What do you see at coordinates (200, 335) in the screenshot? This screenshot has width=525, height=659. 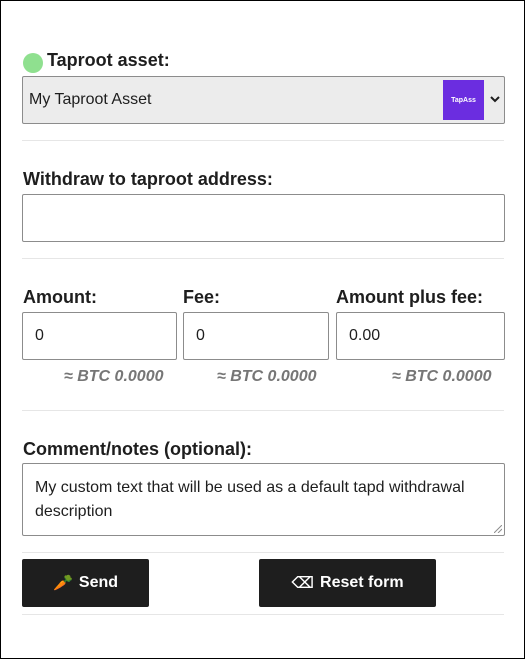 I see `fee-value: 0` at bounding box center [200, 335].